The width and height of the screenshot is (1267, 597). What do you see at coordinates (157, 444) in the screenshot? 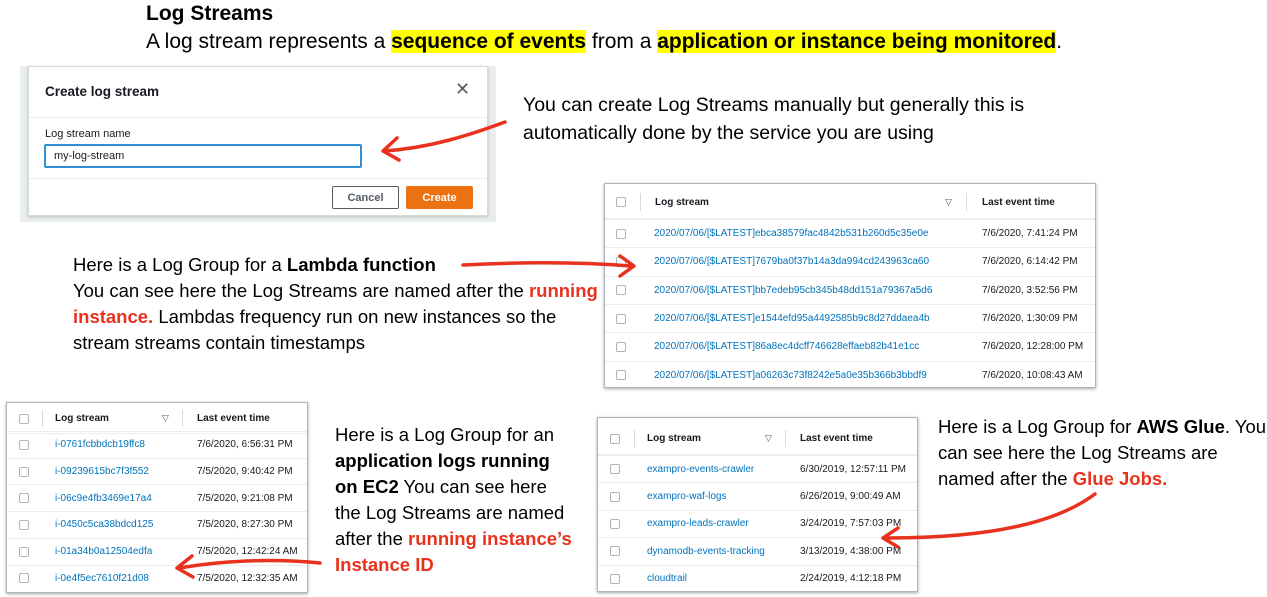
I see `table-row: i-0761fcbbdcb19ffc8 7/6/2020, 6:56:31 PM` at bounding box center [157, 444].